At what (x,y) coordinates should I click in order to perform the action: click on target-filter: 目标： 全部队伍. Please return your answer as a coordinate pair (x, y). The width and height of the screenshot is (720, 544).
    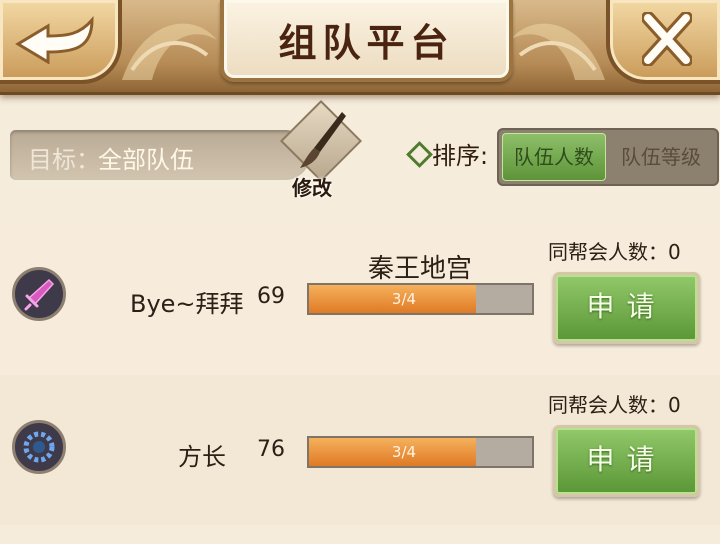
    Looking at the image, I should click on (160, 155).